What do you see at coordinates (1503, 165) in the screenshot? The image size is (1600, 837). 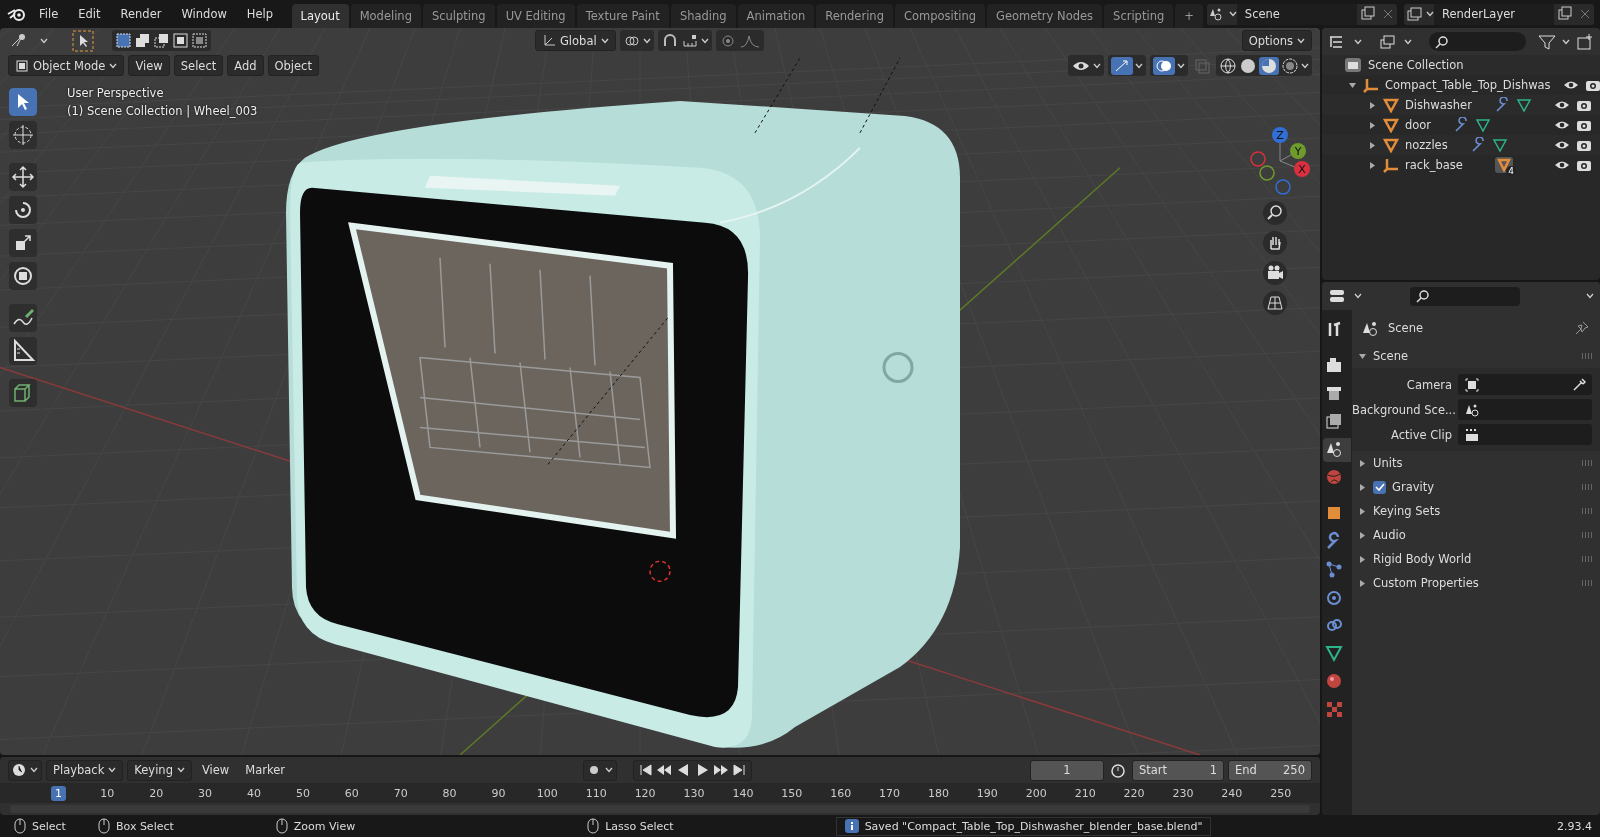 I see `children-count-badge: 4` at bounding box center [1503, 165].